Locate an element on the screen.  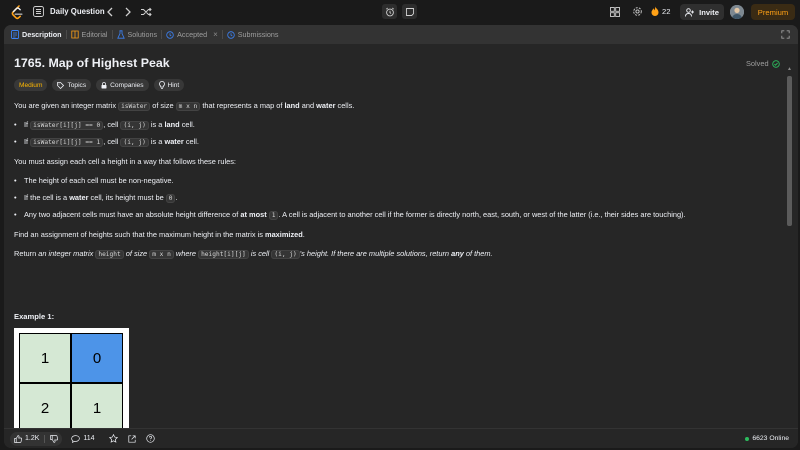
bottom-bar: 1.2K 114 6623 Online is located at coordinates (401, 438).